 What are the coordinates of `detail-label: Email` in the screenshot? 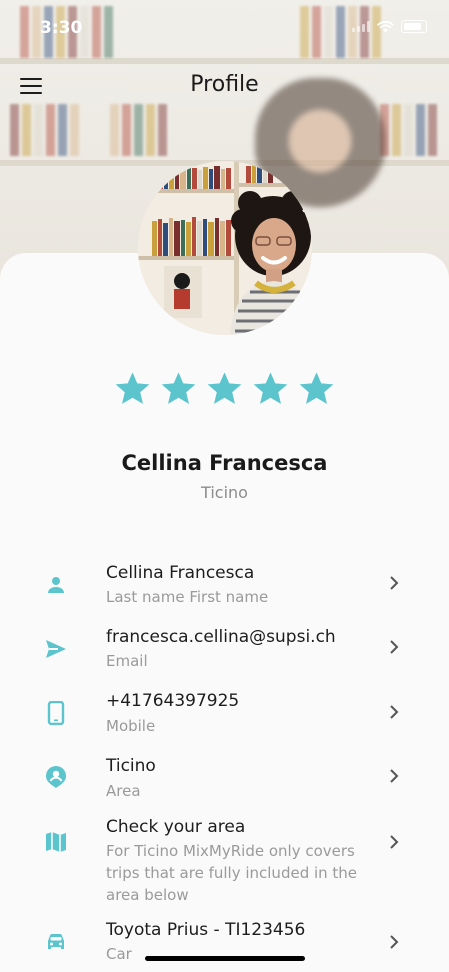 It's located at (127, 661).